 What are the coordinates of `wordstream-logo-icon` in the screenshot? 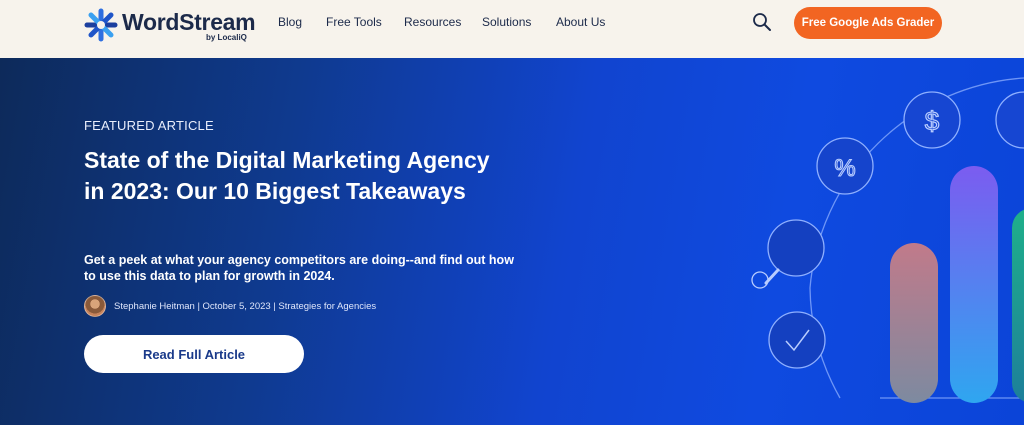 It's located at (101, 25).